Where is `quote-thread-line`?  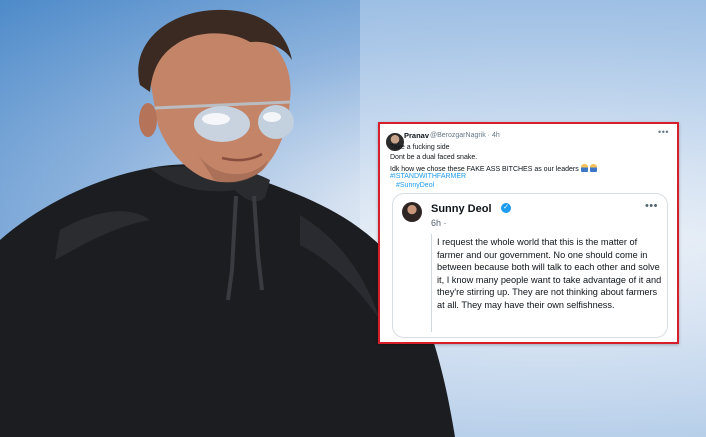 quote-thread-line is located at coordinates (431, 283).